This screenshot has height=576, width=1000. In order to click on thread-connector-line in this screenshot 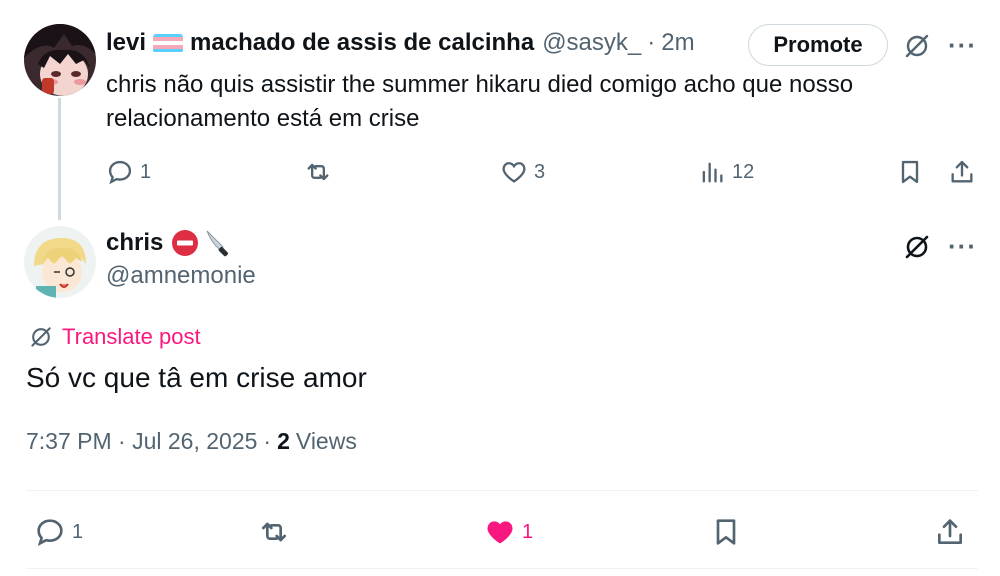, I will do `click(59, 159)`.